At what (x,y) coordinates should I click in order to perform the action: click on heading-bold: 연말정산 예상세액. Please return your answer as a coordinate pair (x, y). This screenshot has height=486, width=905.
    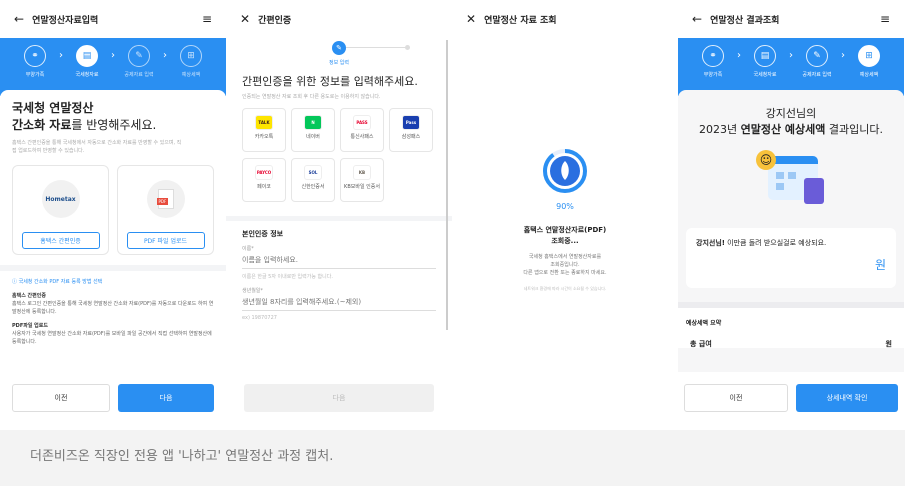
    Looking at the image, I should click on (783, 129).